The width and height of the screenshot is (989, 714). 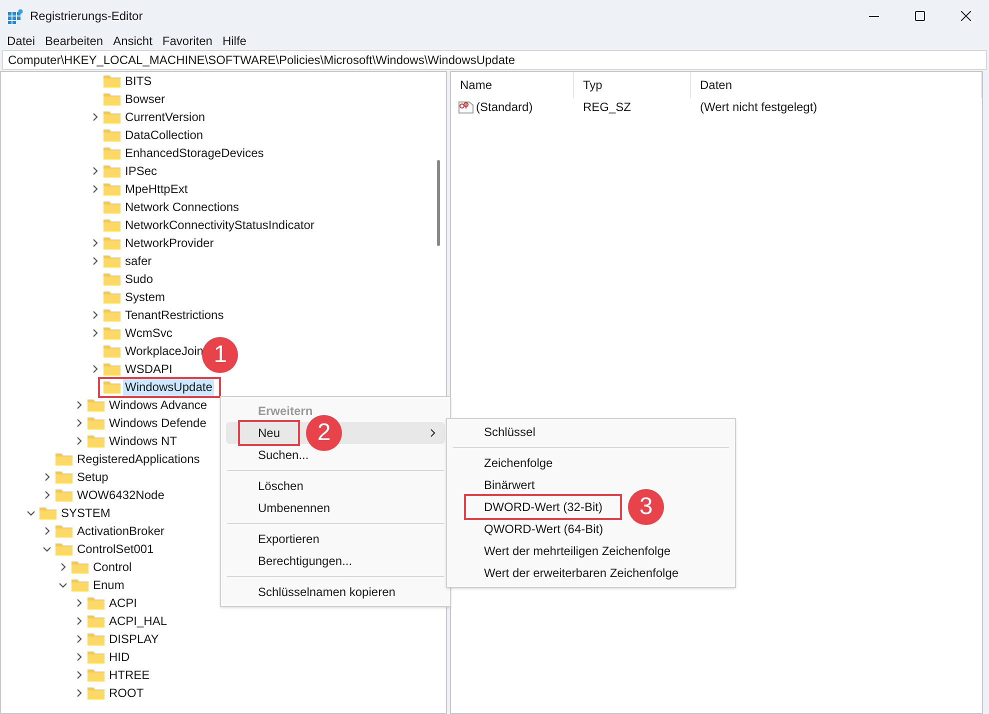 What do you see at coordinates (531, 507) in the screenshot?
I see `menu-item: DWORD-Wert (32-Bit)` at bounding box center [531, 507].